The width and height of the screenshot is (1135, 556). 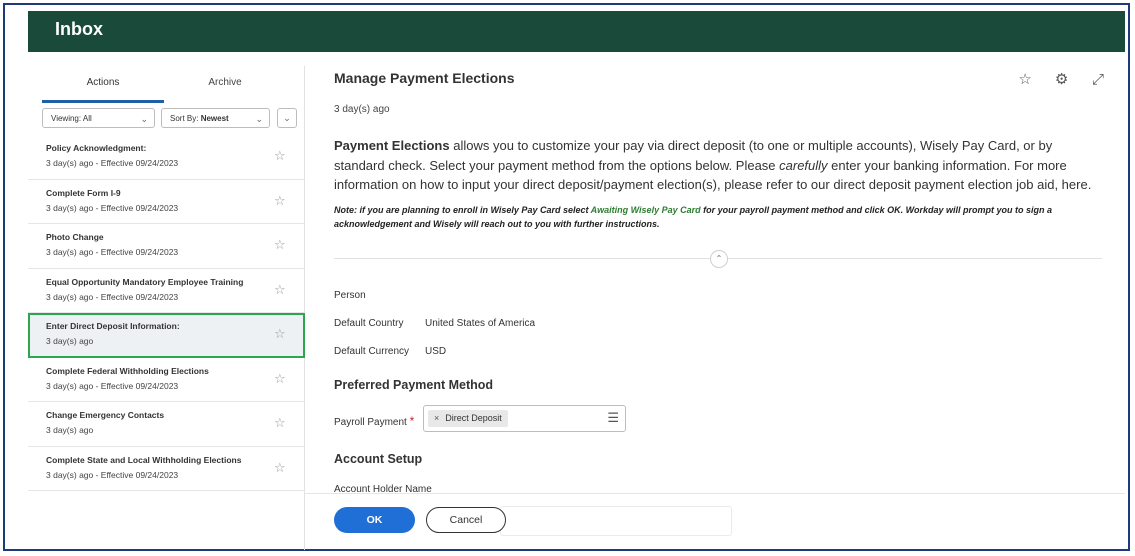 What do you see at coordinates (372, 351) in the screenshot?
I see `default-currency-label: Default Currency` at bounding box center [372, 351].